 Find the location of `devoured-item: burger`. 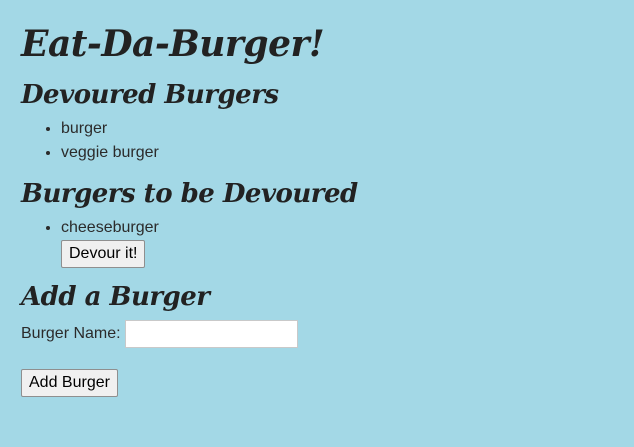

devoured-item: burger is located at coordinates (337, 129).